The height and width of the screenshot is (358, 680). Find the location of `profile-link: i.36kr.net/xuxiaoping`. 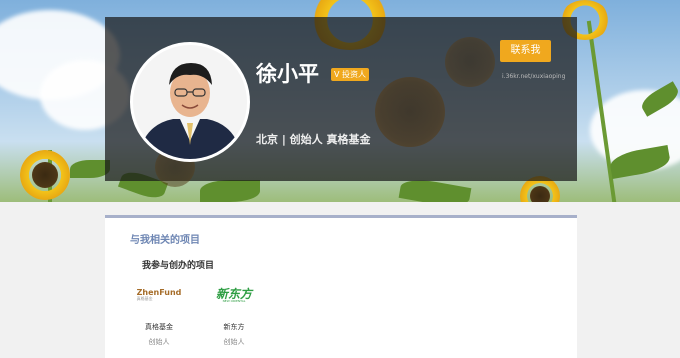

profile-link: i.36kr.net/xuxiaoping is located at coordinates (533, 76).